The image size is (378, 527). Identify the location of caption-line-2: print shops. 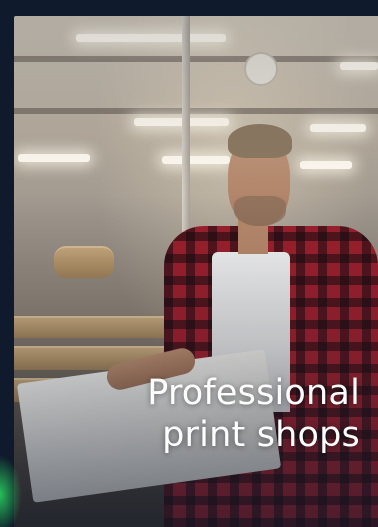
(261, 435).